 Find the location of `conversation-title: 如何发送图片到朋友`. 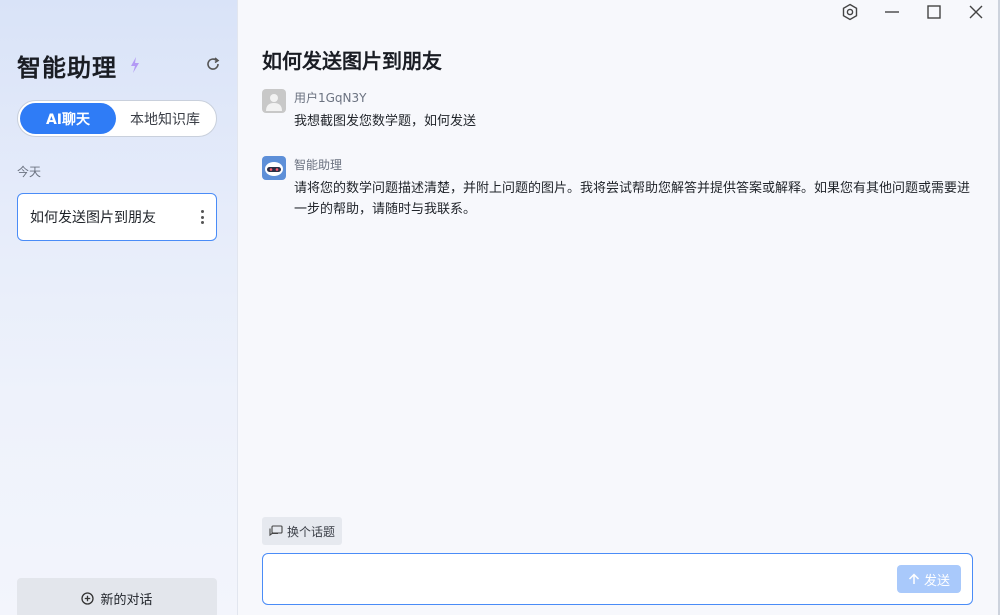

conversation-title: 如何发送图片到朋友 is located at coordinates (93, 218).